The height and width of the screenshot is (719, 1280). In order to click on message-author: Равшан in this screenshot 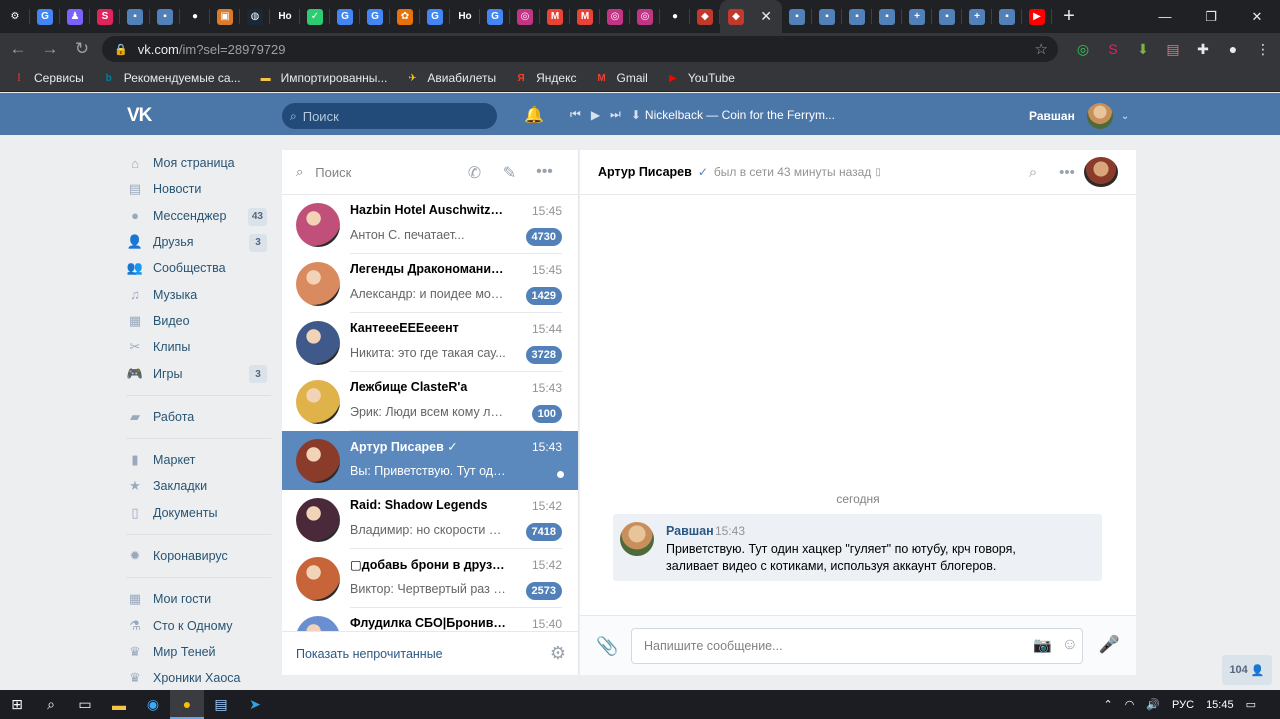, I will do `click(690, 531)`.